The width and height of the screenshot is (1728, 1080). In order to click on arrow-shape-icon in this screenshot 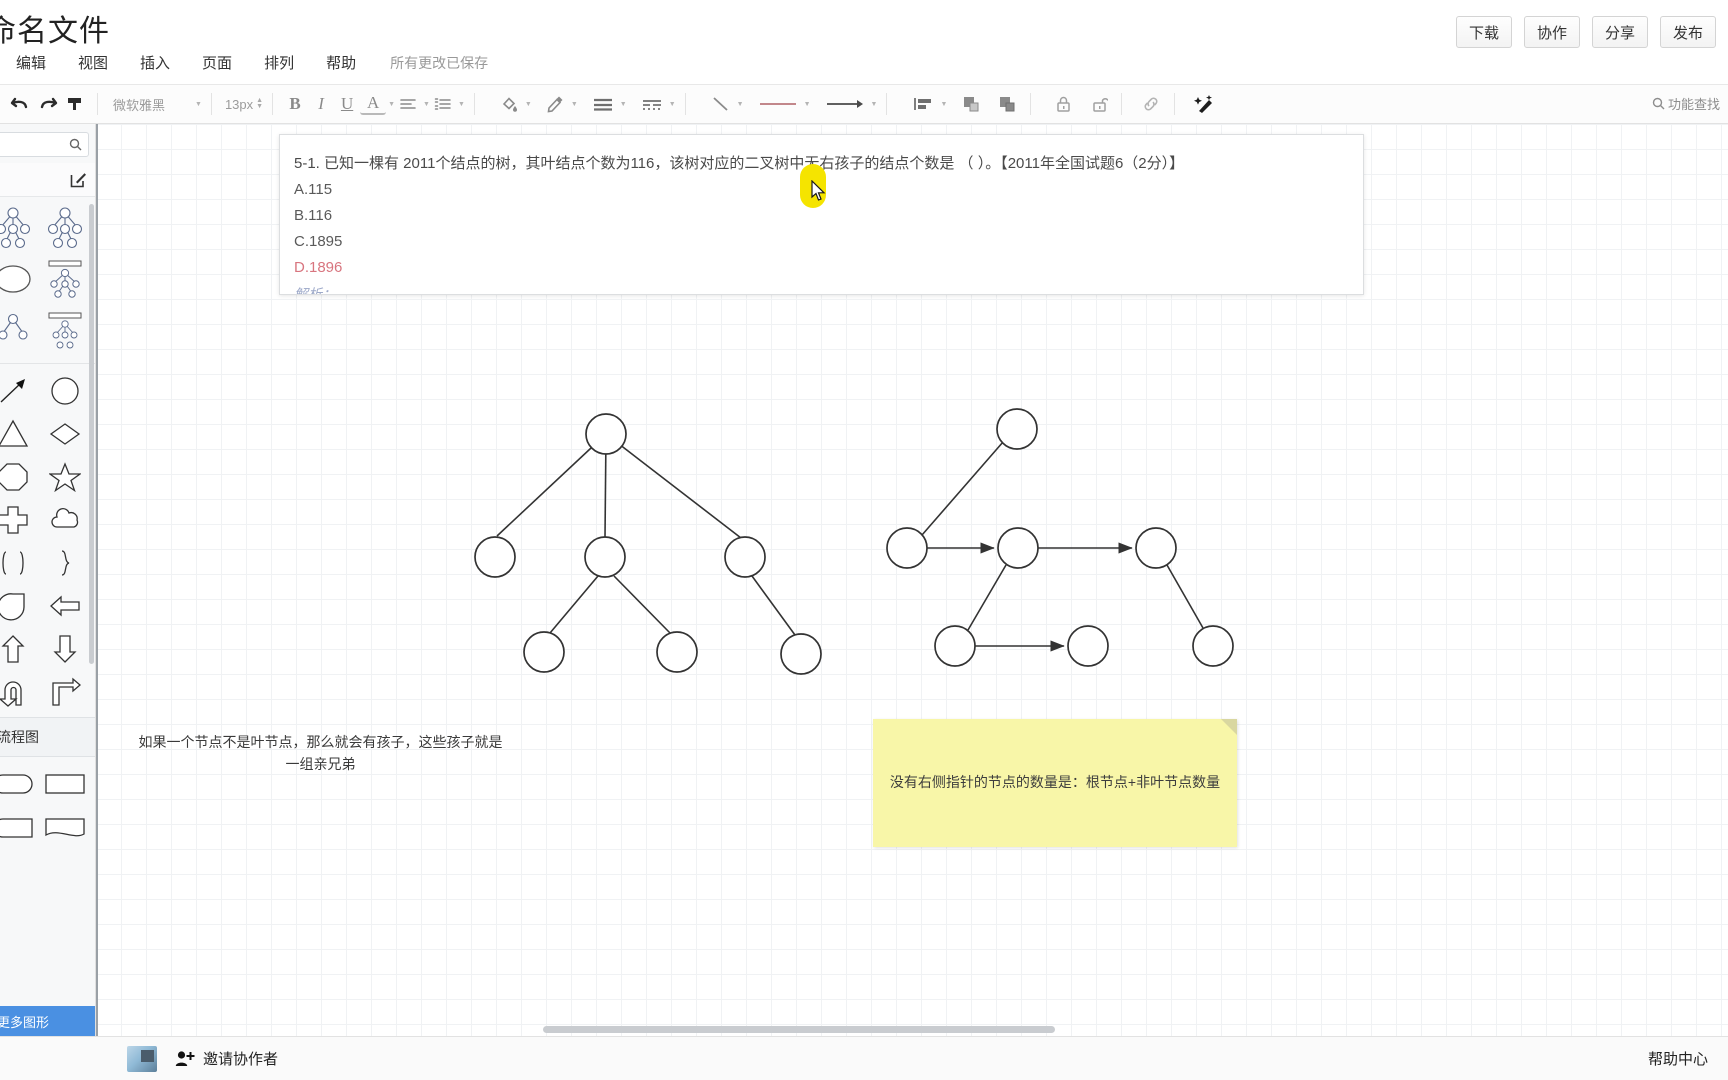, I will do `click(18, 391)`.